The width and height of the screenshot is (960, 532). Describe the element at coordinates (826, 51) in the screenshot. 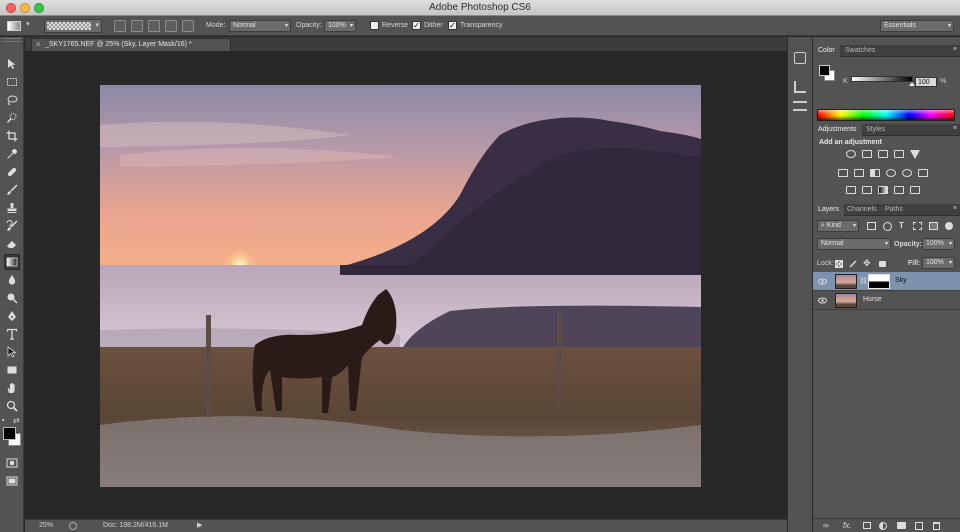

I see `tab-color: Color` at that location.